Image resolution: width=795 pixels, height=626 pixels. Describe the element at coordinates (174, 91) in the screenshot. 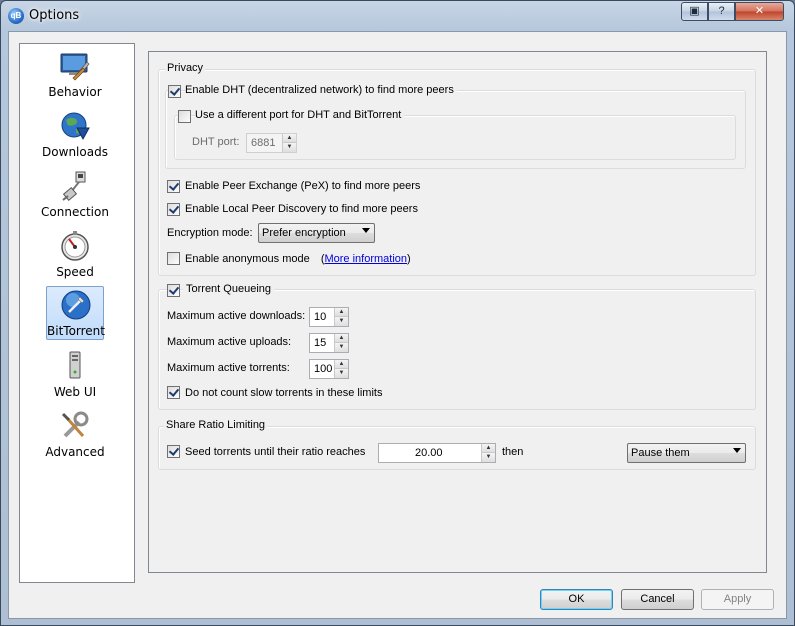

I see `enable-dht-checkbox` at that location.